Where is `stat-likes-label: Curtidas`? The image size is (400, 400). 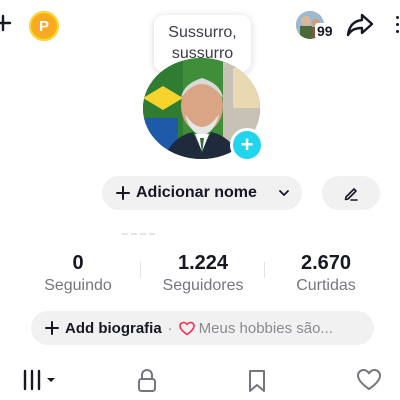
stat-likes-label: Curtidas is located at coordinates (326, 285).